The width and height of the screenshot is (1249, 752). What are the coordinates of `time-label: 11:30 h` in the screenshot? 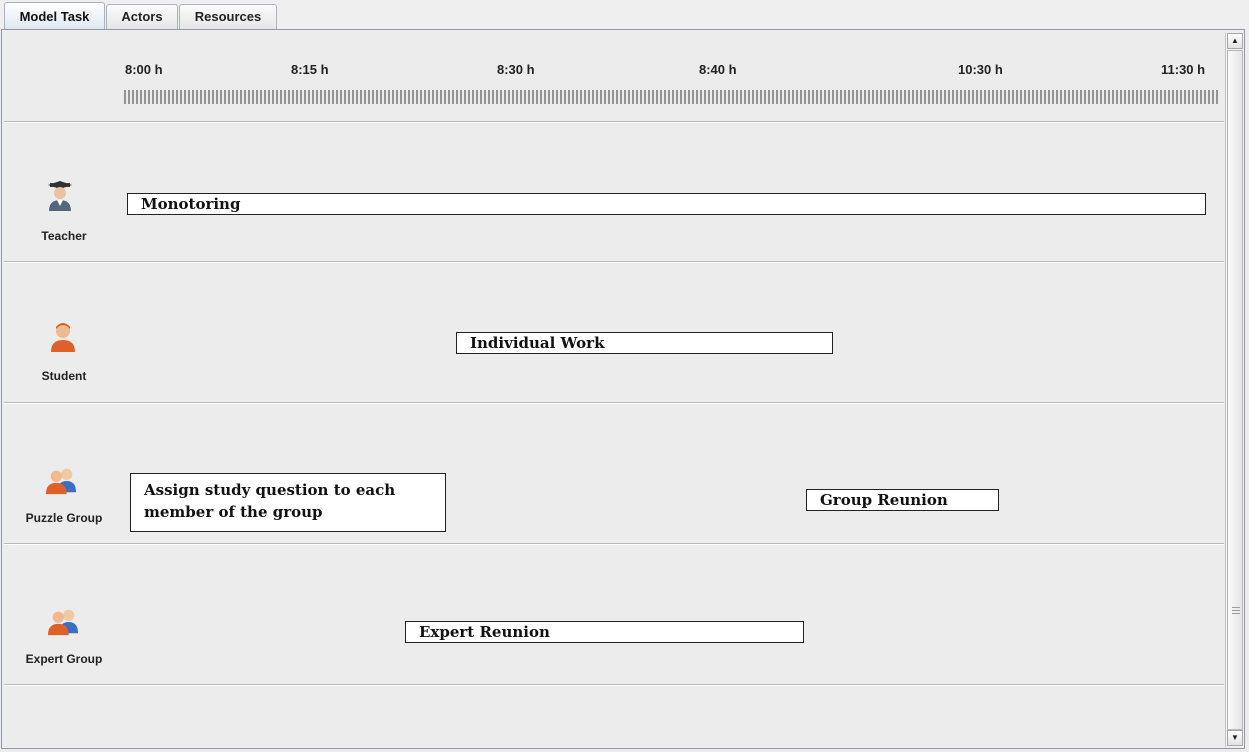 It's located at (1183, 69).